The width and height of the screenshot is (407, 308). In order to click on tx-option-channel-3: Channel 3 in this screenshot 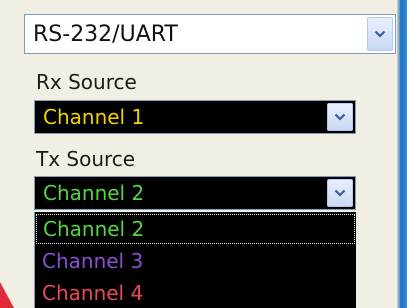, I will do `click(195, 261)`.